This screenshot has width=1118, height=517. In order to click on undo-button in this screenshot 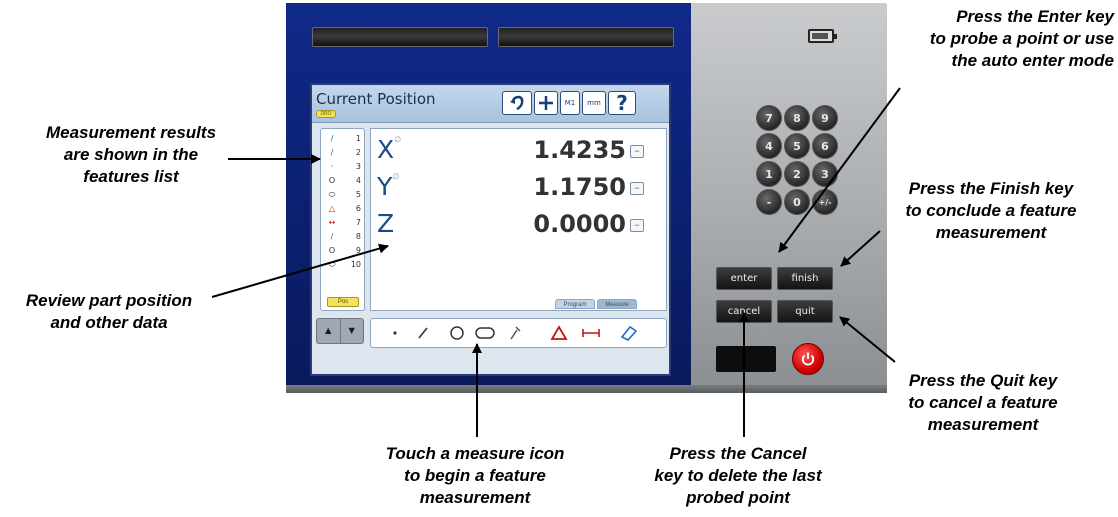, I will do `click(517, 103)`.